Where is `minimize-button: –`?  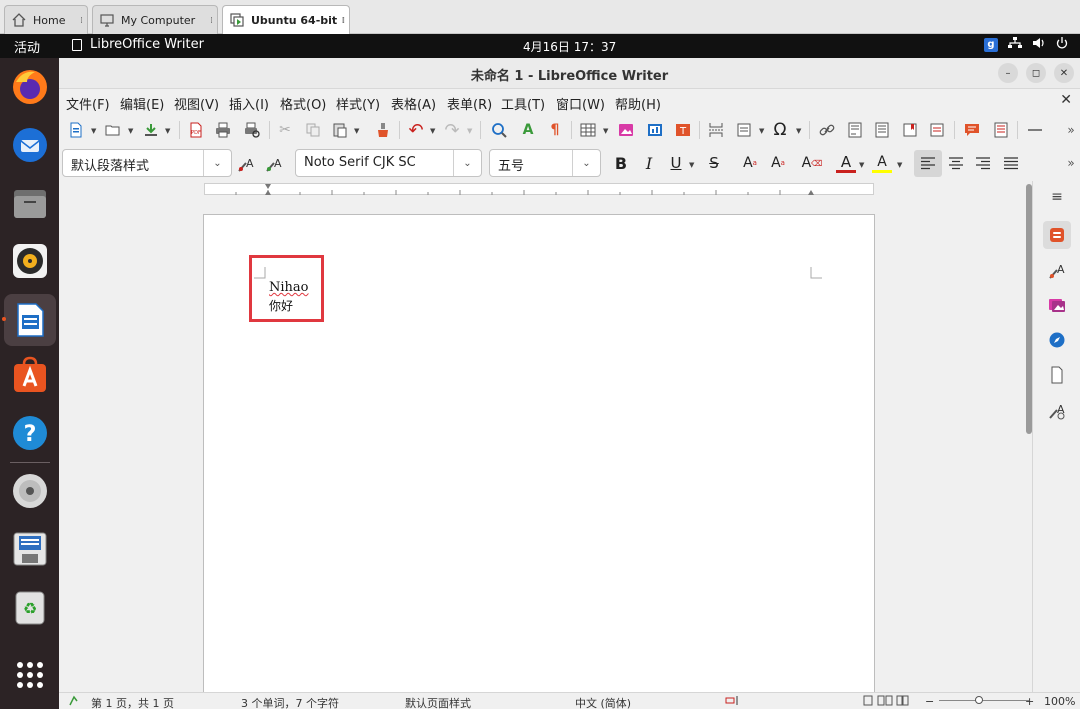
minimize-button: – is located at coordinates (1008, 73).